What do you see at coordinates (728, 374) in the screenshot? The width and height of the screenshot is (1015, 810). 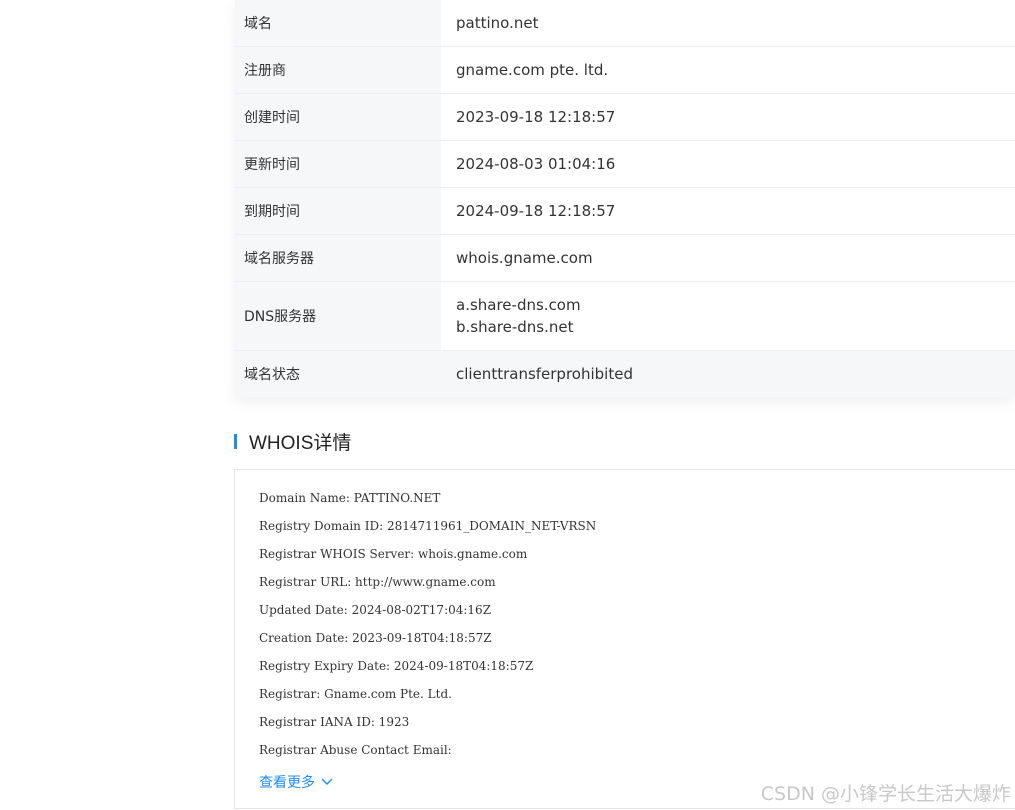 I see `info-value: clienttransferprohibited` at bounding box center [728, 374].